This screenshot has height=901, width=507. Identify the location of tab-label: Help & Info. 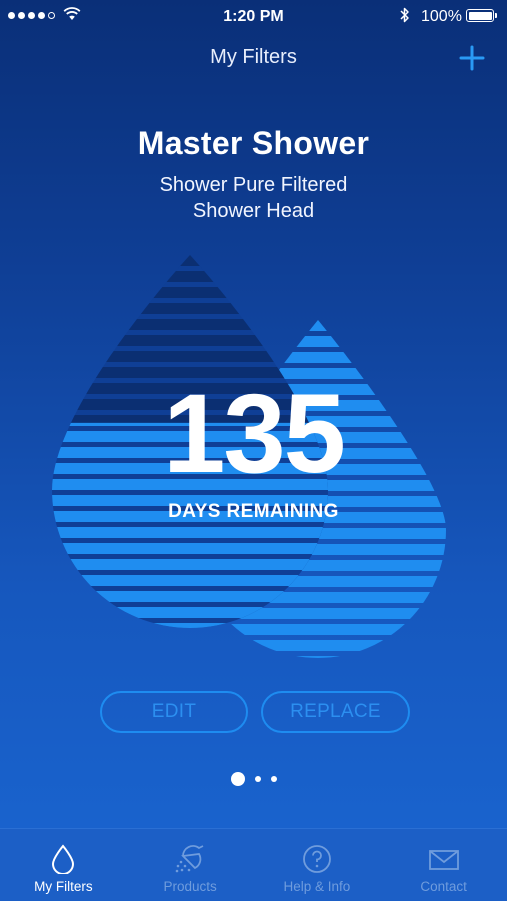
(317, 886).